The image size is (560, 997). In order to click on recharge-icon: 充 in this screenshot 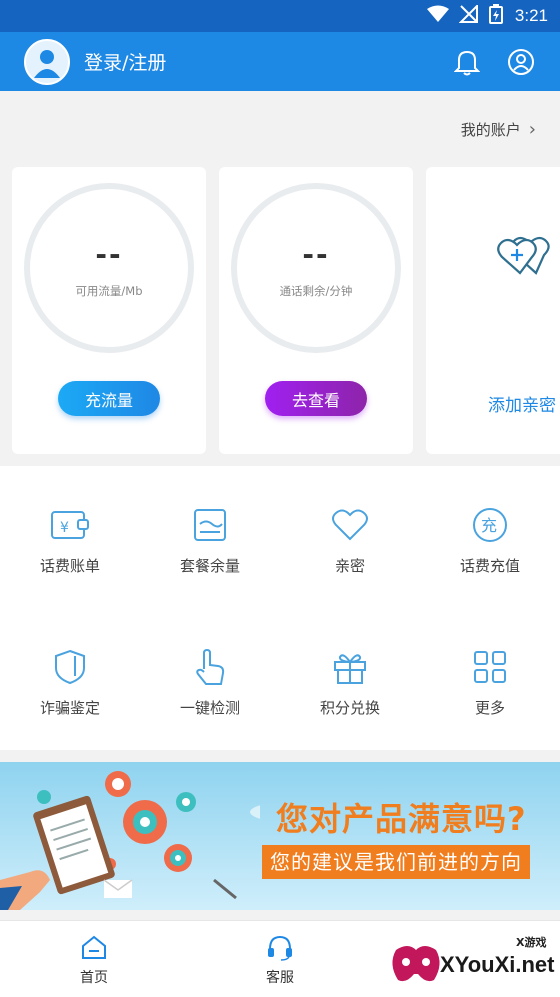, I will do `click(490, 524)`.